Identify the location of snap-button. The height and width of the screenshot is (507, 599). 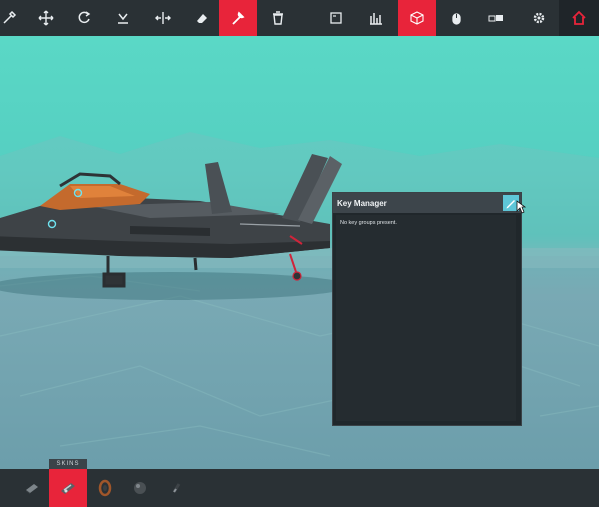
(123, 18).